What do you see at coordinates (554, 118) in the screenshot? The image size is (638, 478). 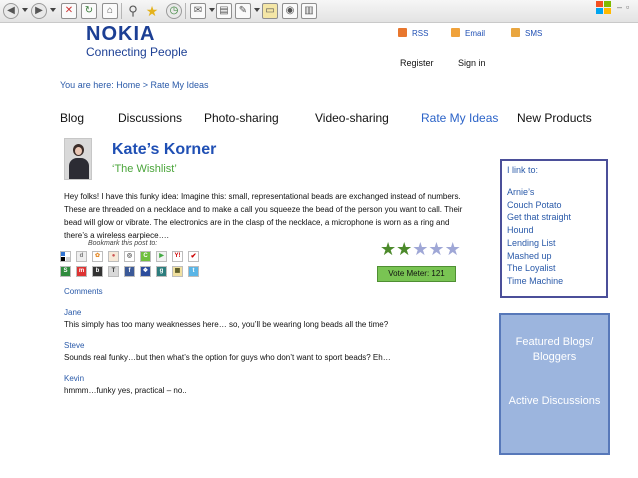 I see `nav-new-products: New Products` at bounding box center [554, 118].